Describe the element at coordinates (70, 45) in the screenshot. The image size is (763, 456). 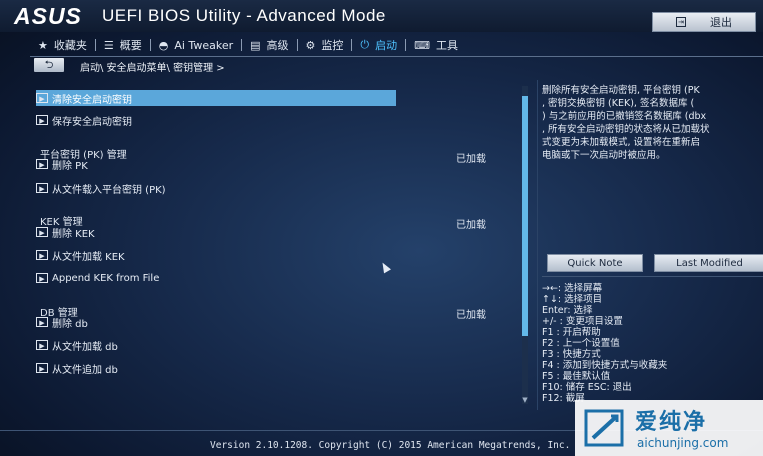
I see `tab-label: 收藏夹` at that location.